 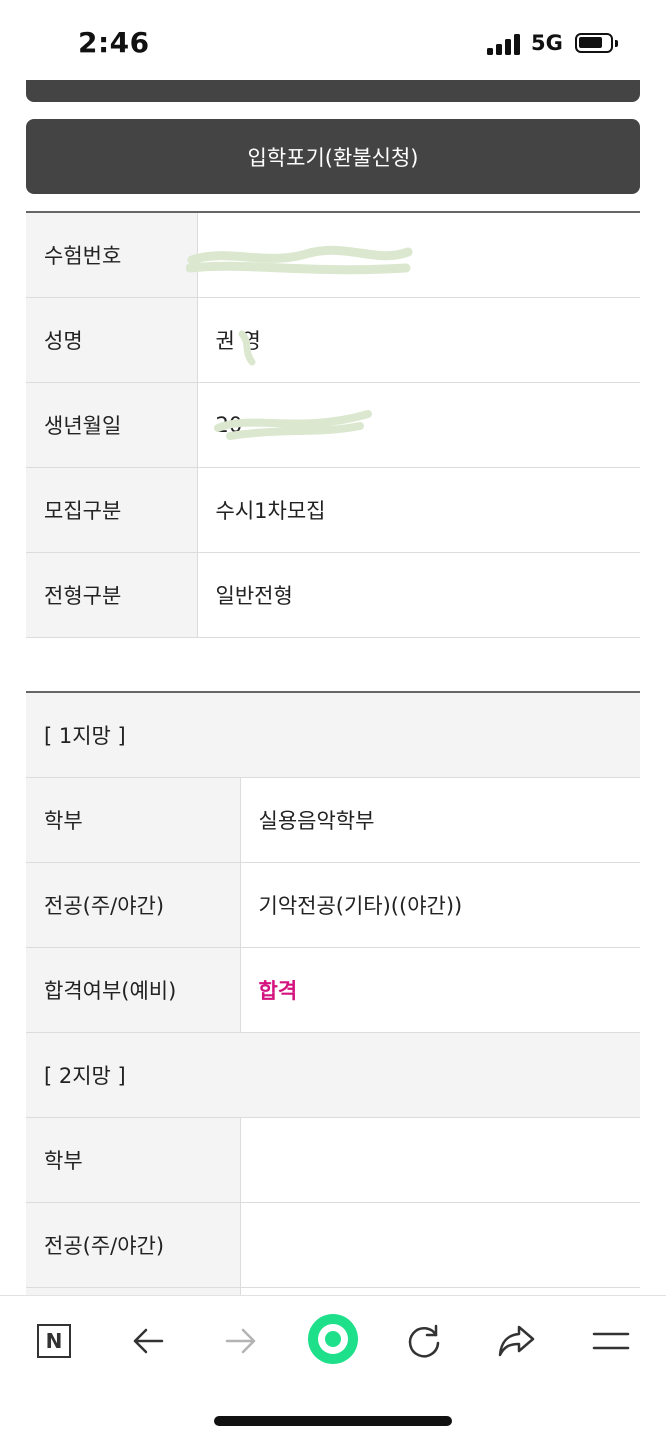 I want to click on refresh-icon, so click(x=424, y=1341).